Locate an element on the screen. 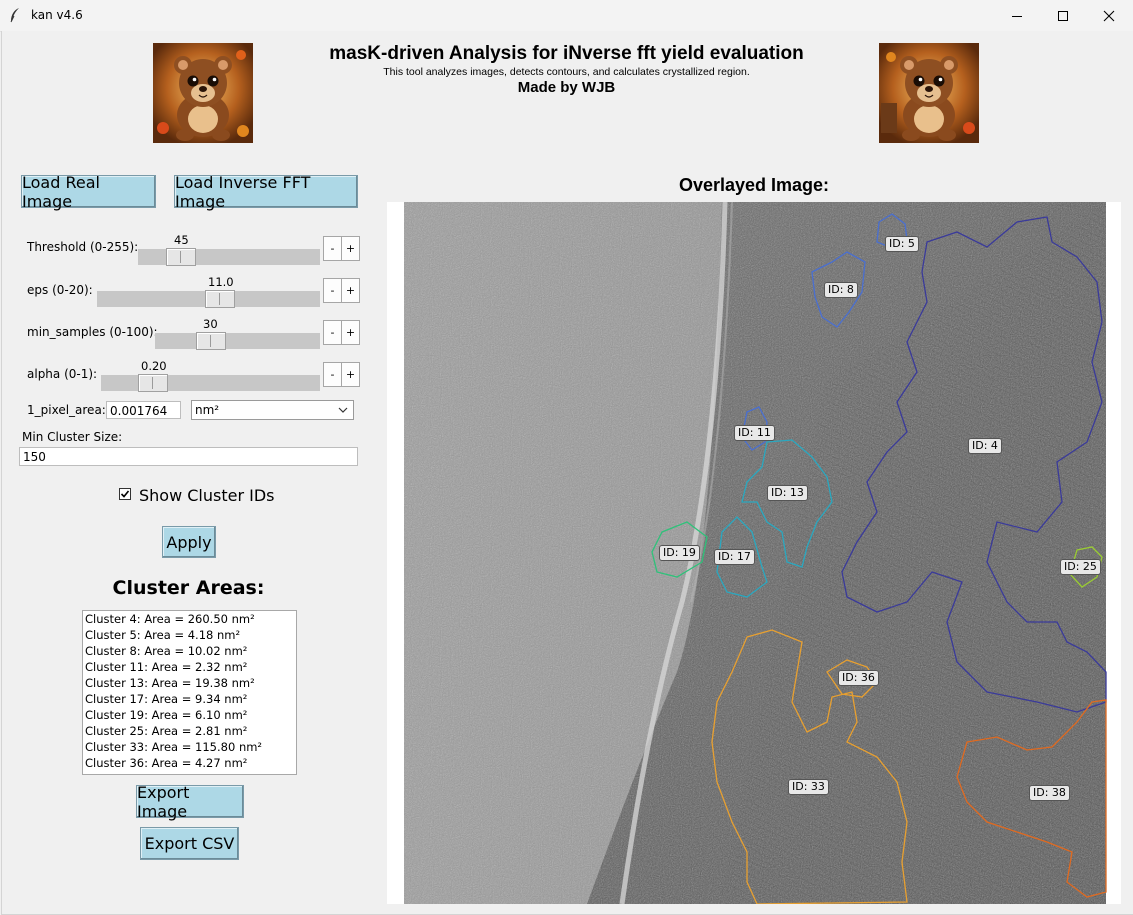 The height and width of the screenshot is (915, 1133). title-bar: kan v4.6 is located at coordinates (566, 16).